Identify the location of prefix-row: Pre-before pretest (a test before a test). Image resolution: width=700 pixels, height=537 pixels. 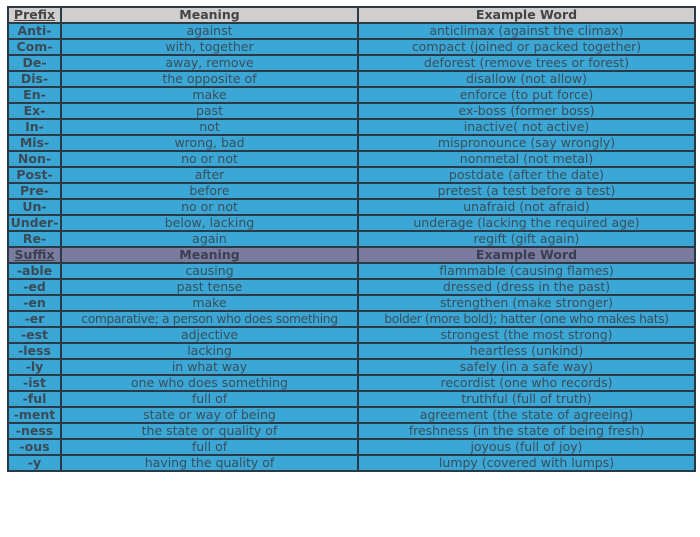
(351, 191).